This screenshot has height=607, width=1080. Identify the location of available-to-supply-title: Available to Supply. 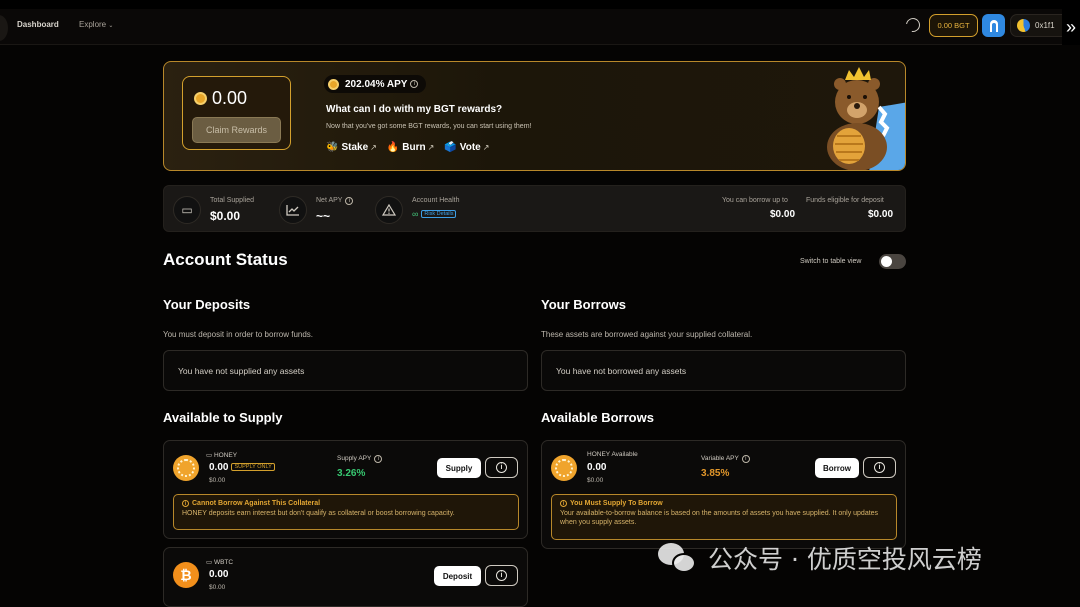
(223, 417).